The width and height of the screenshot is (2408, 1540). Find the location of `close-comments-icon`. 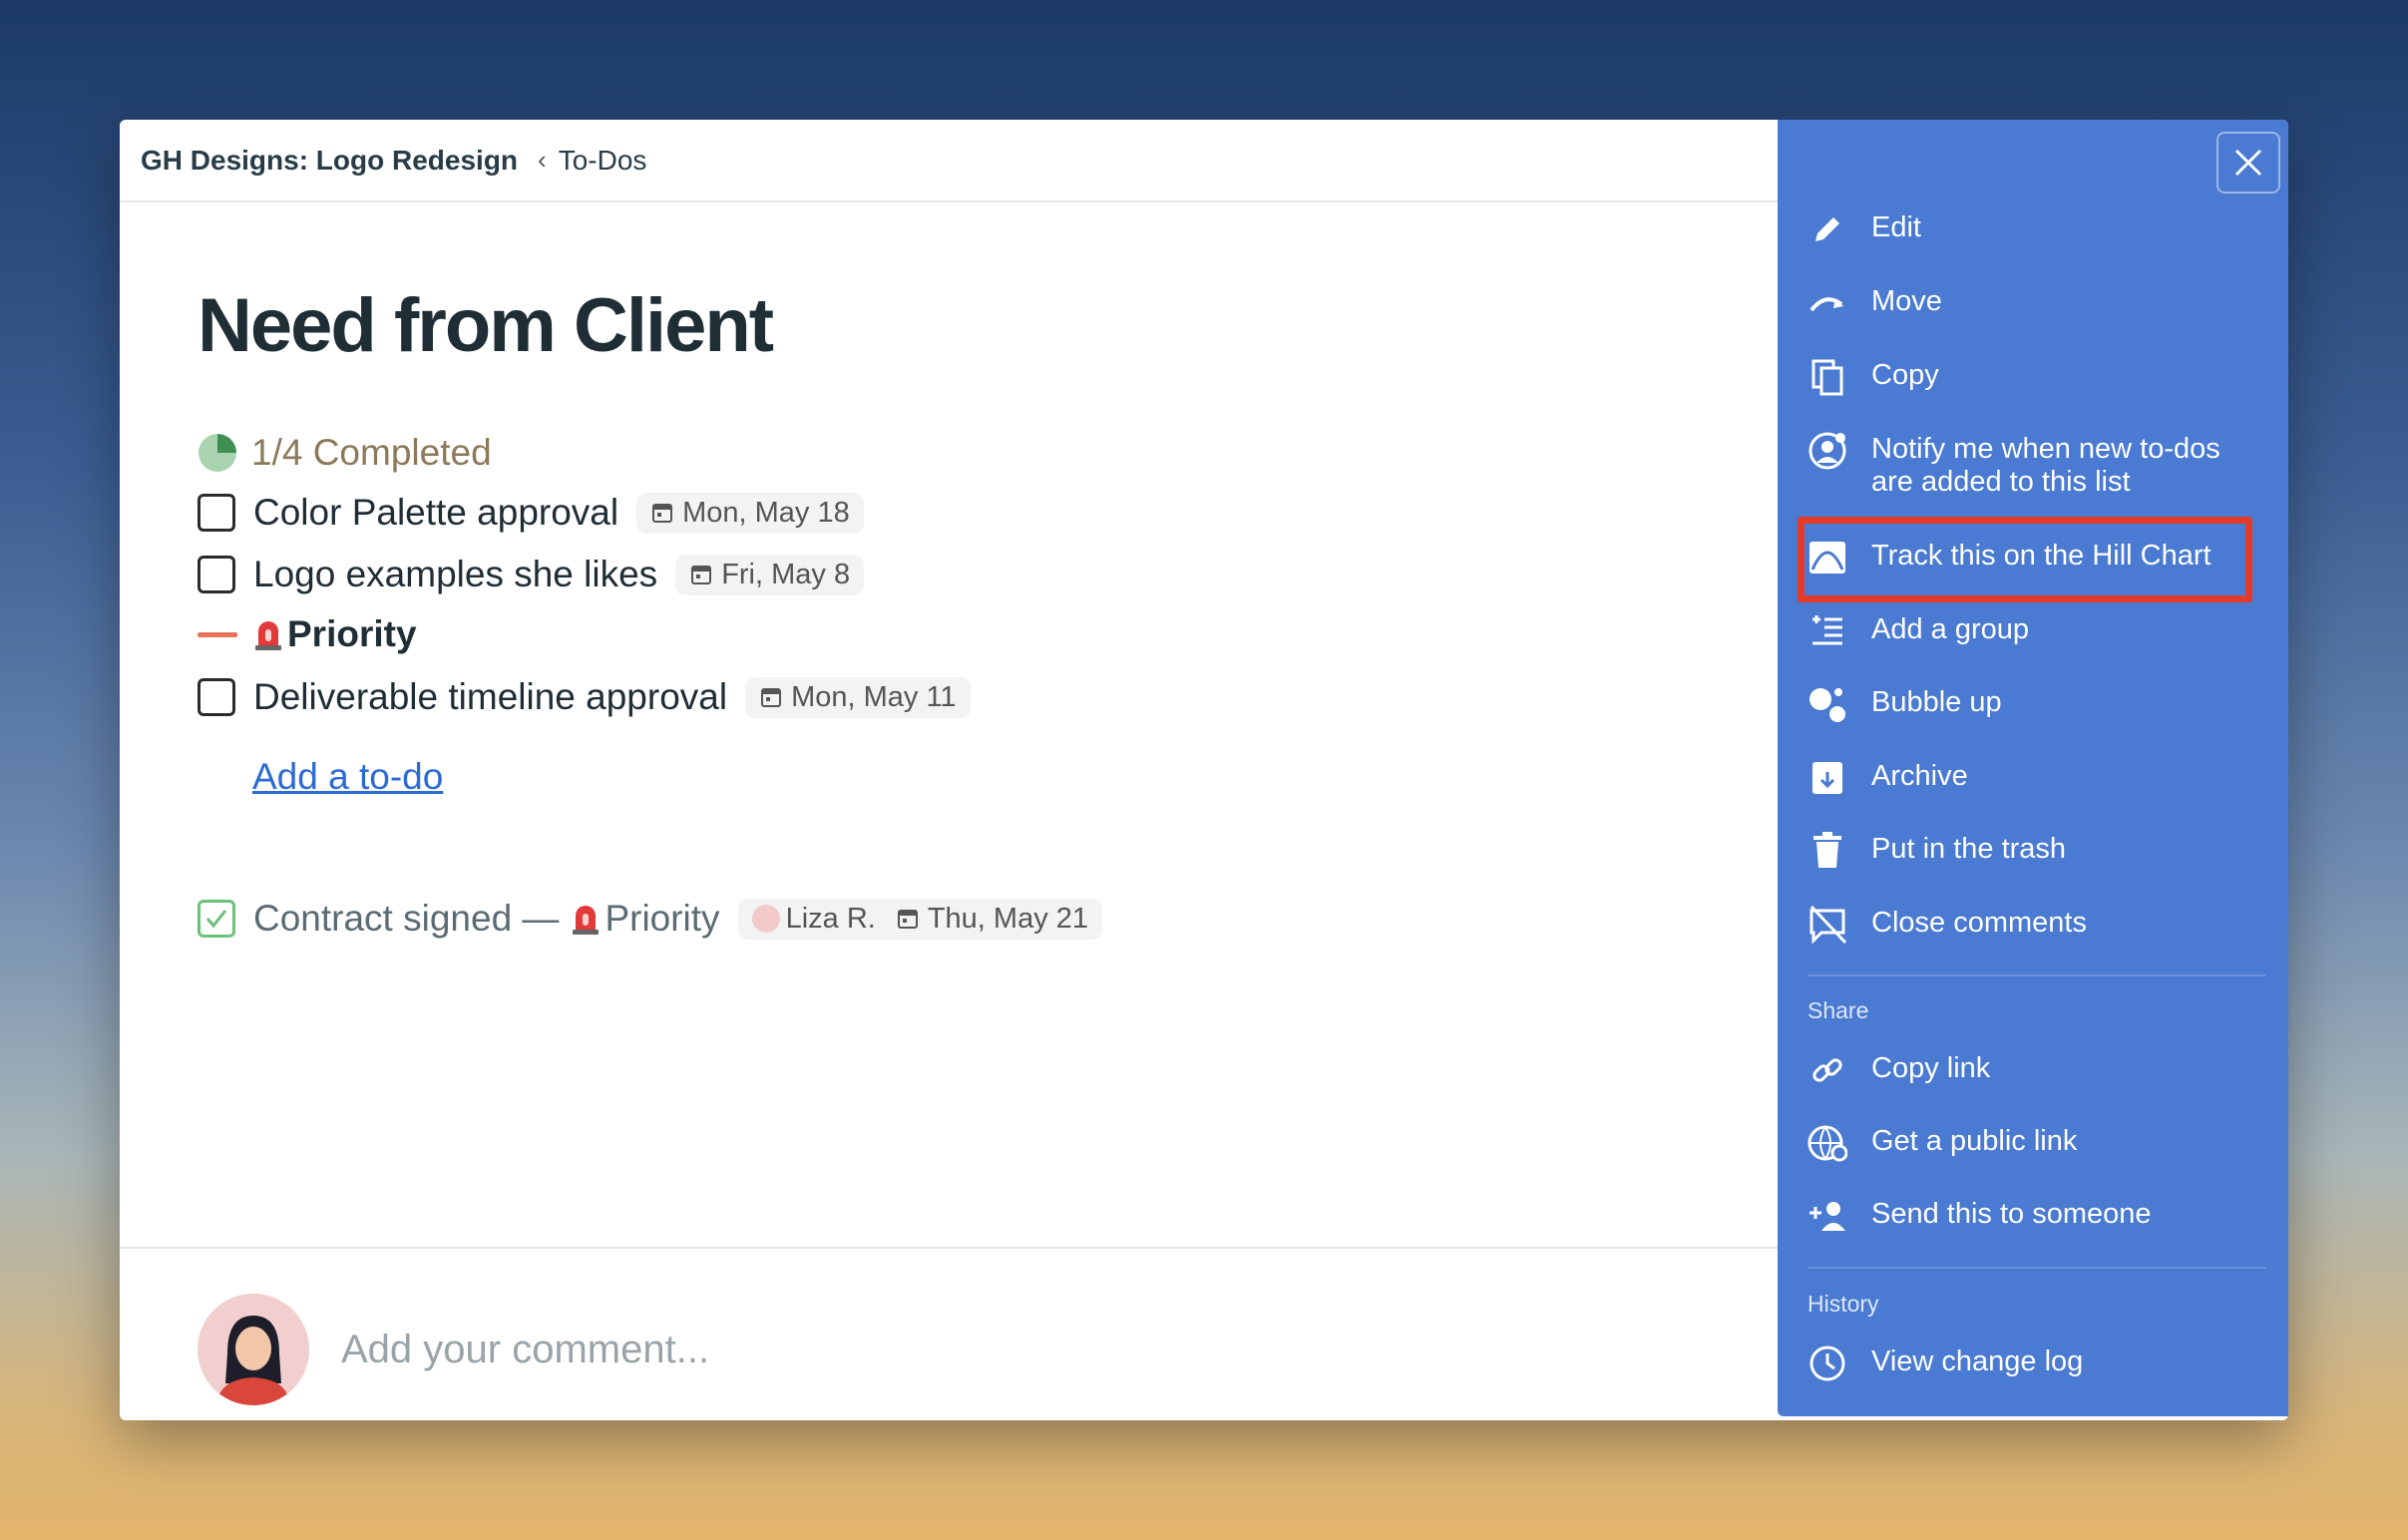

close-comments-icon is located at coordinates (1827, 925).